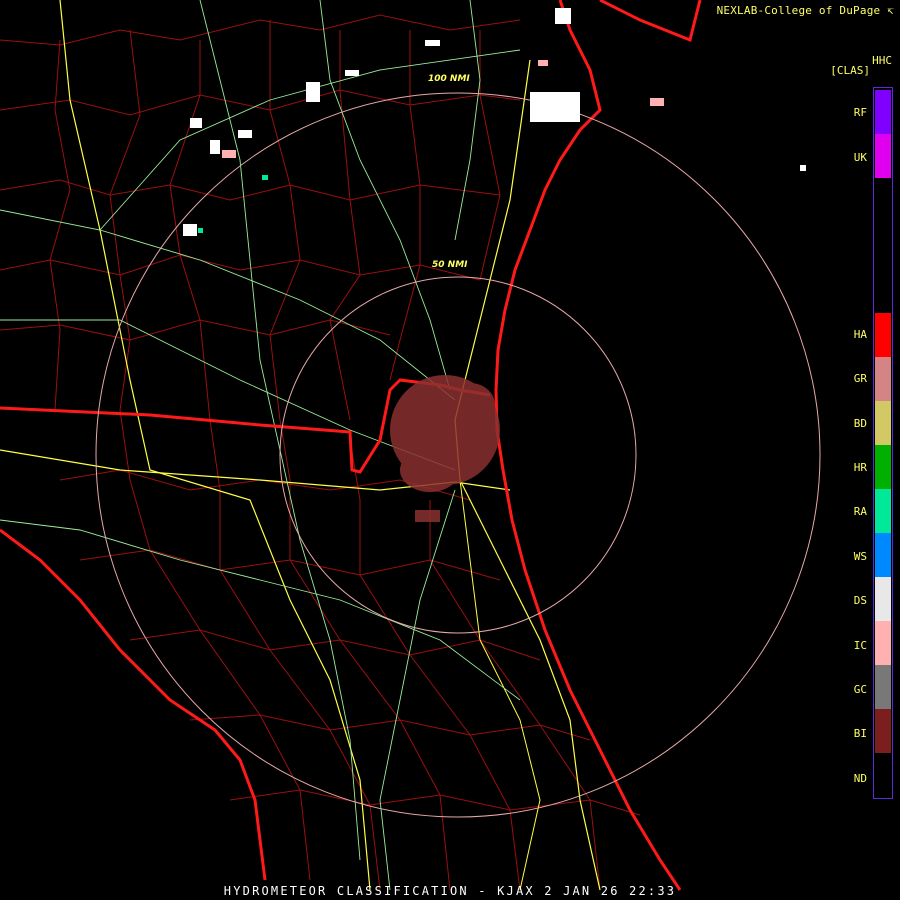 The height and width of the screenshot is (900, 900). Describe the element at coordinates (882, 60) in the screenshot. I see `product-code: HHC` at that location.